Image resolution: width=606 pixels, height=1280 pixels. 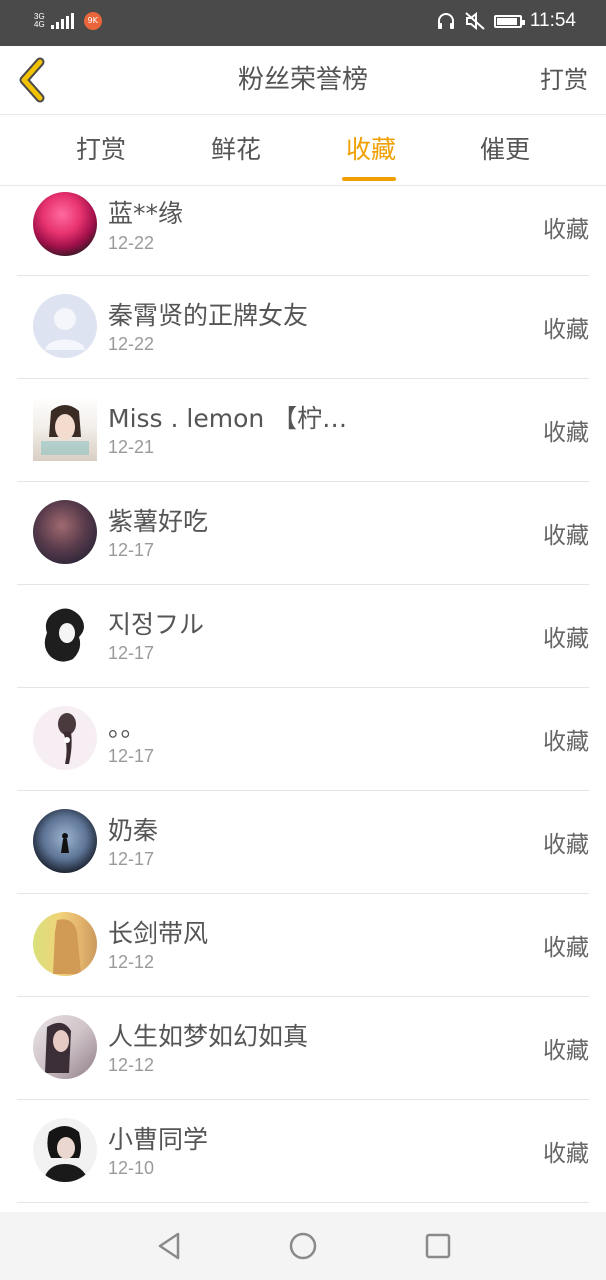 What do you see at coordinates (127, 727) in the screenshot?
I see `user-name: 。。` at bounding box center [127, 727].